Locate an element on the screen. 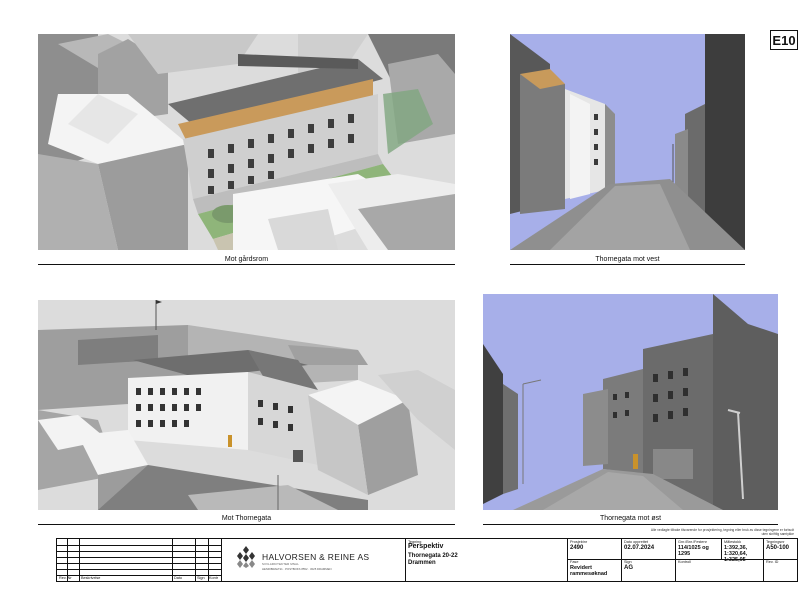 This screenshot has height=600, width=800. title-cell-phase: Fase Revidert rammesøknad is located at coordinates (594, 570).